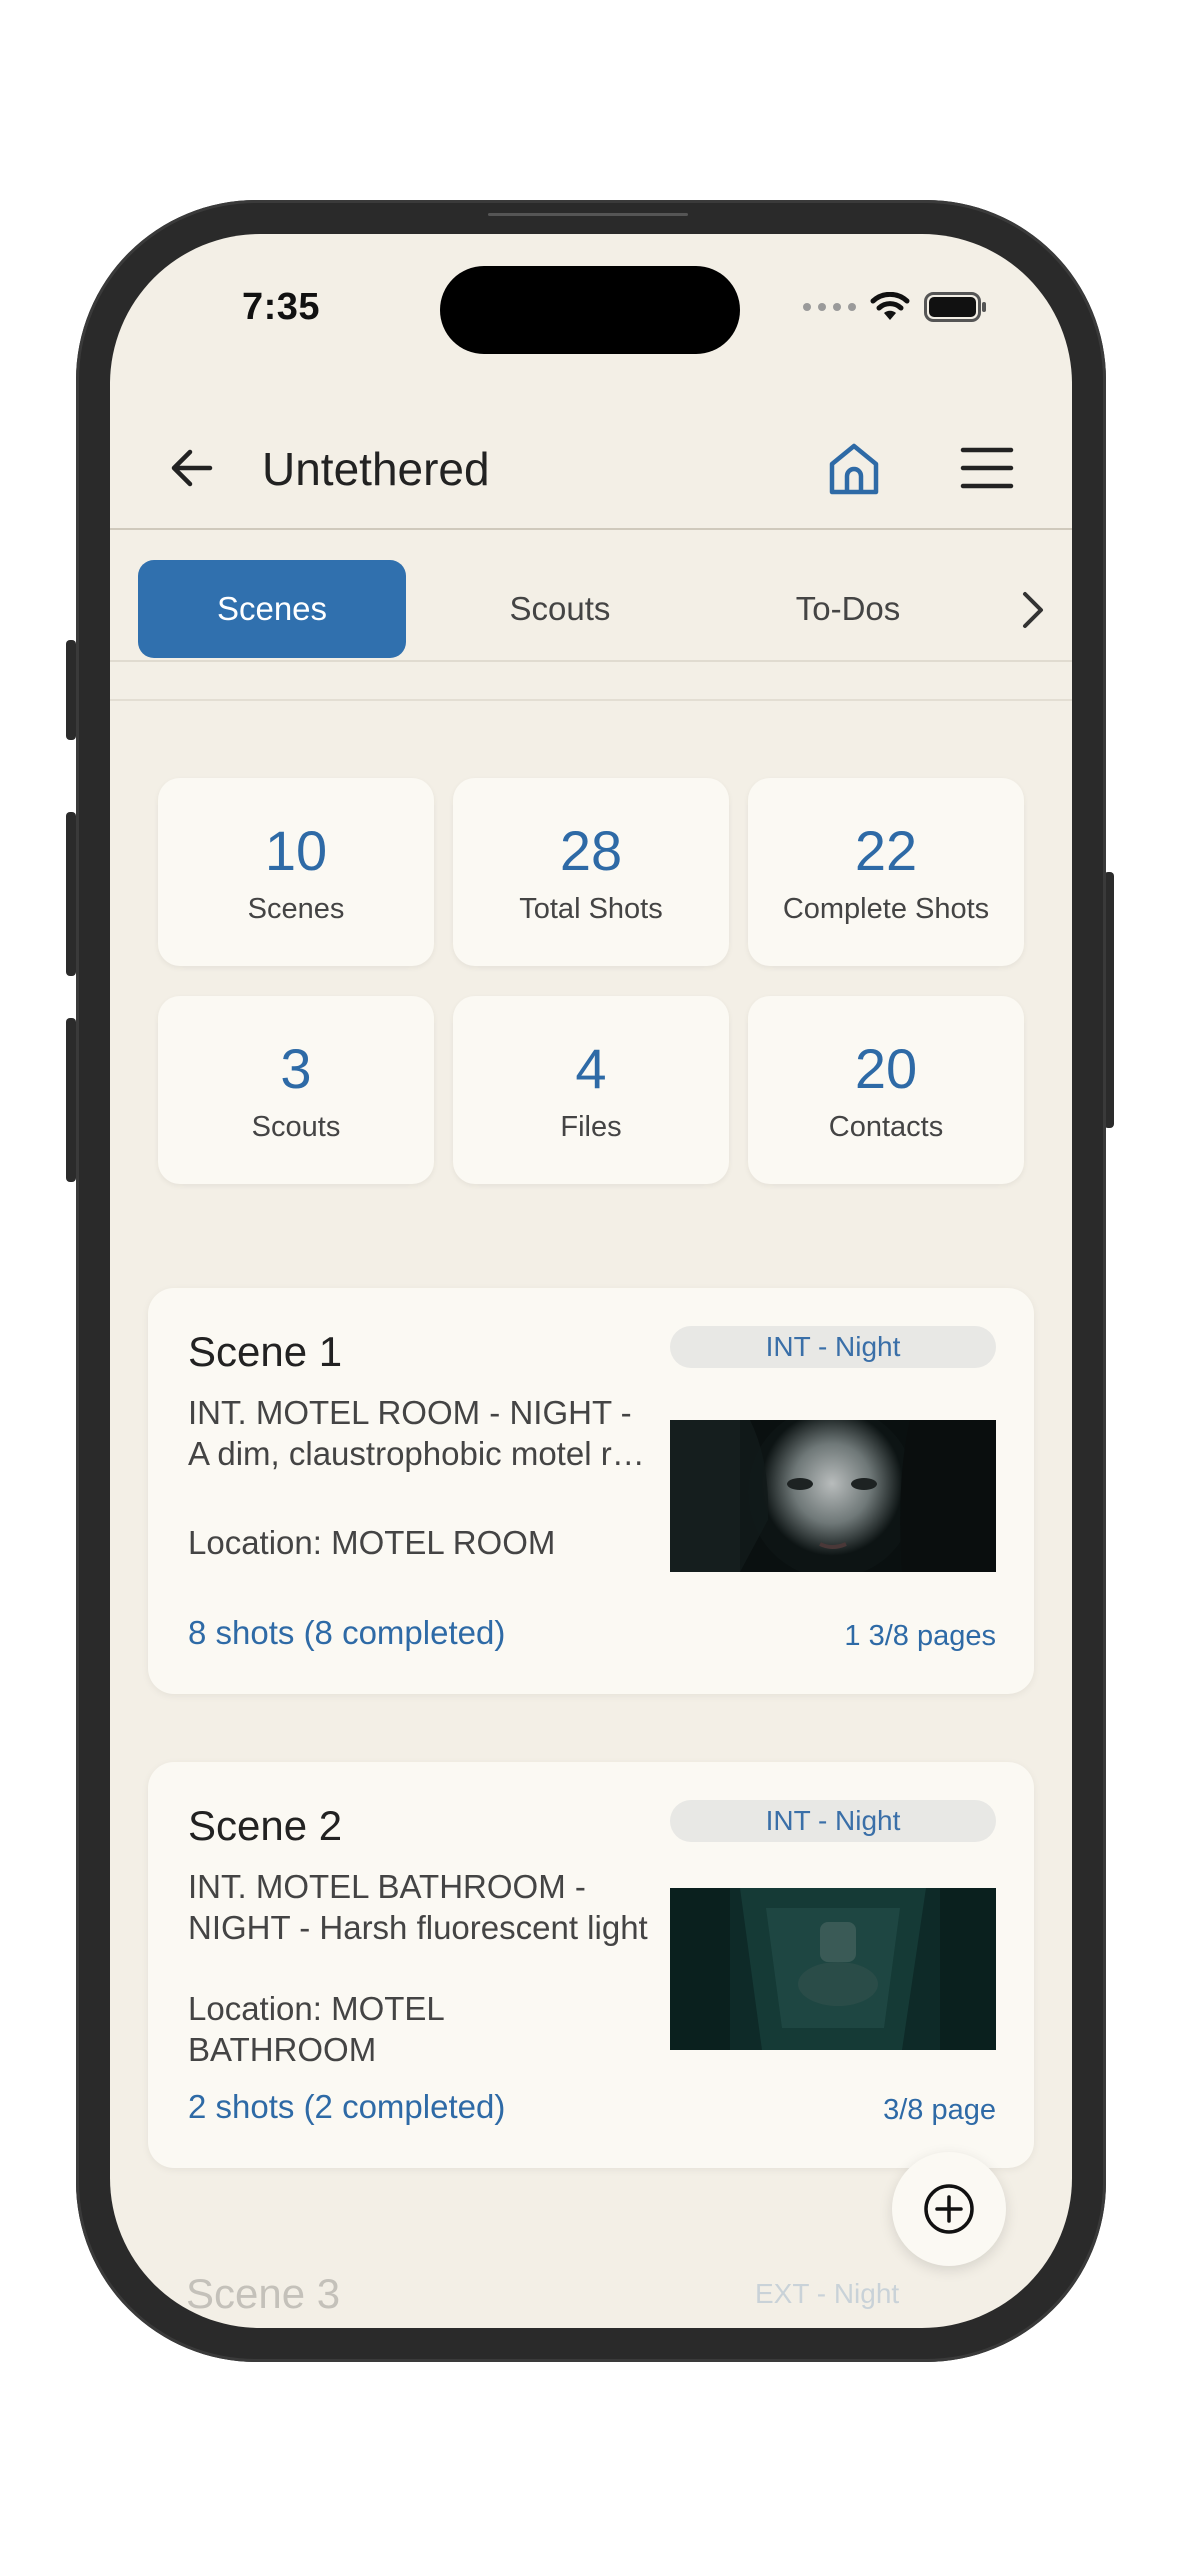 The image size is (1178, 2560). I want to click on tab-scouts: Scouts, so click(560, 609).